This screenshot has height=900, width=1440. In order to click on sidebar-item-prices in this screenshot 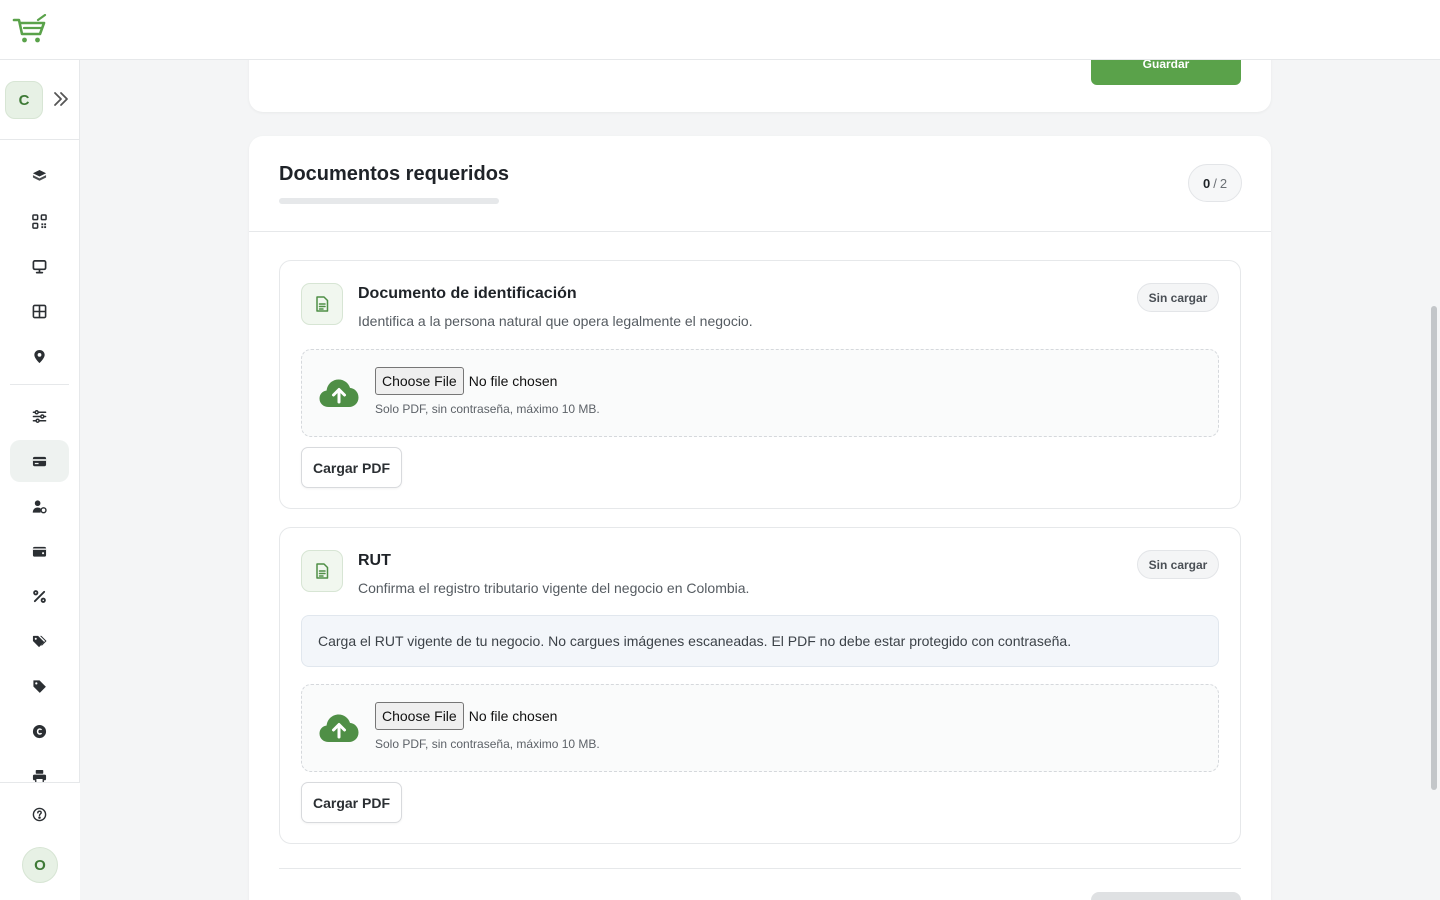, I will do `click(39, 686)`.